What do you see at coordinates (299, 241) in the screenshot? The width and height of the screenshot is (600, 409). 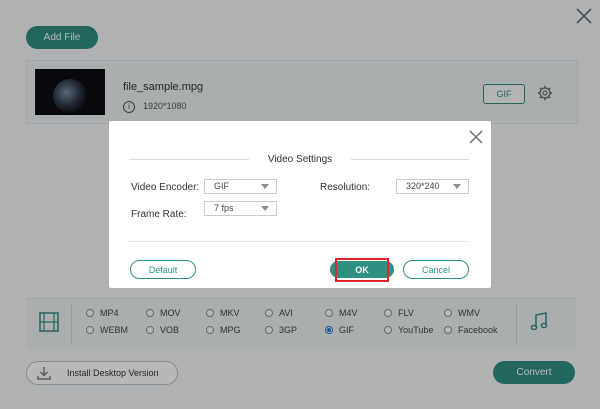 I see `dialog-divider` at bounding box center [299, 241].